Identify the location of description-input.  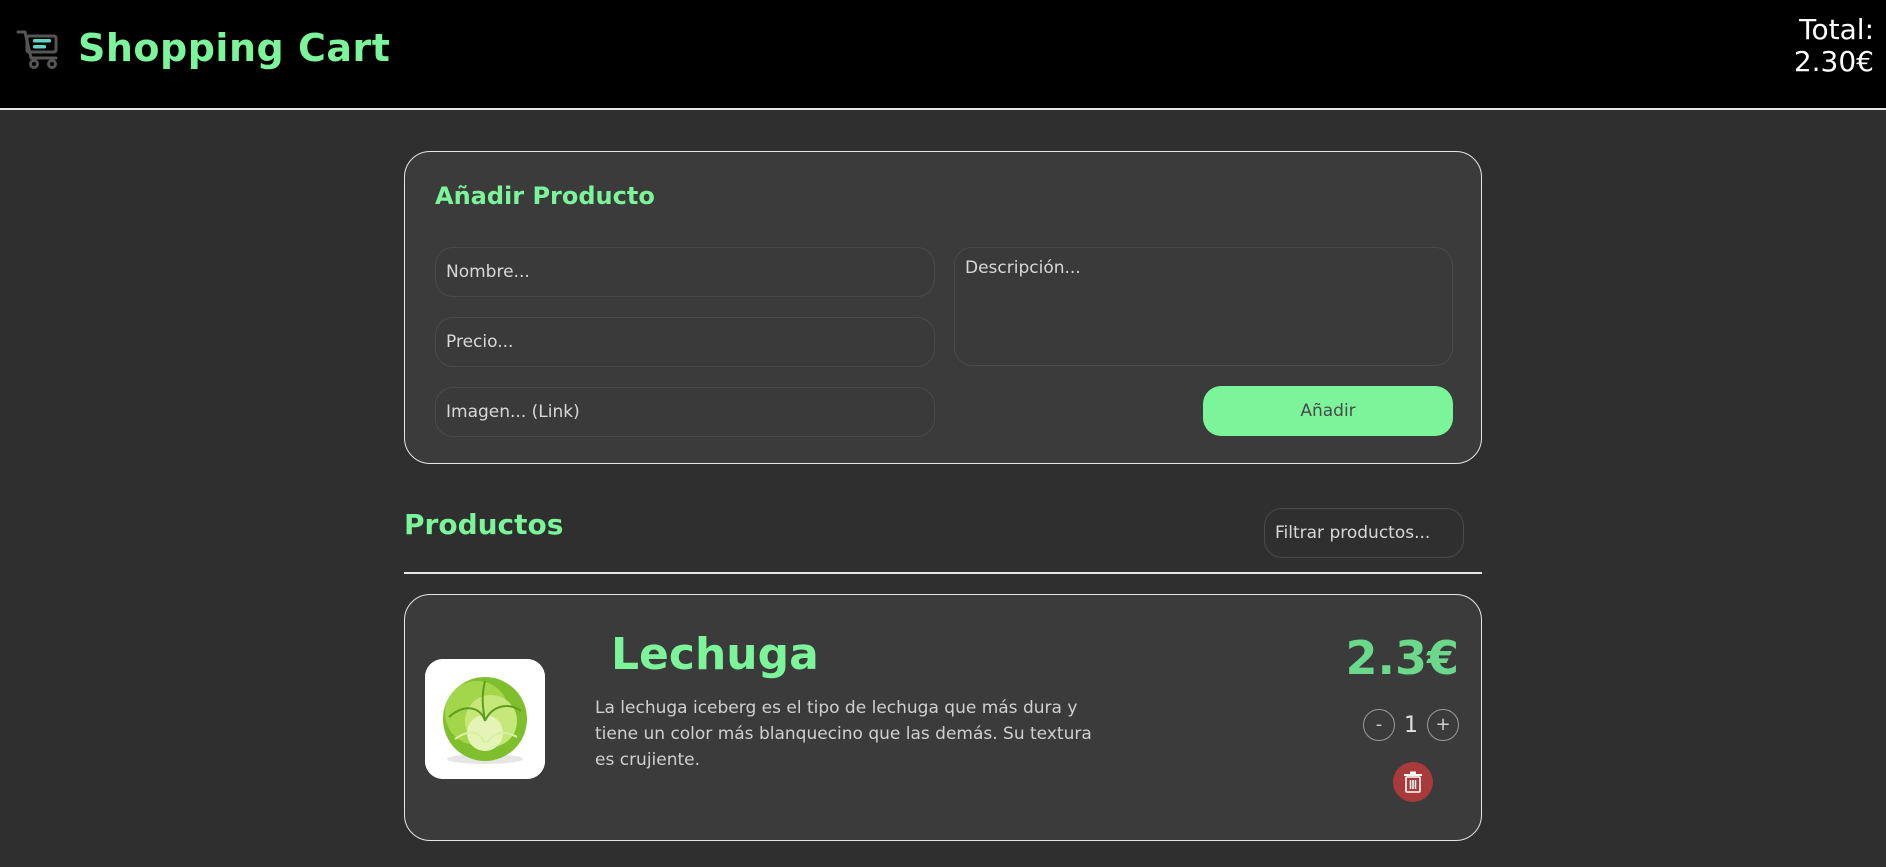
(1203, 306).